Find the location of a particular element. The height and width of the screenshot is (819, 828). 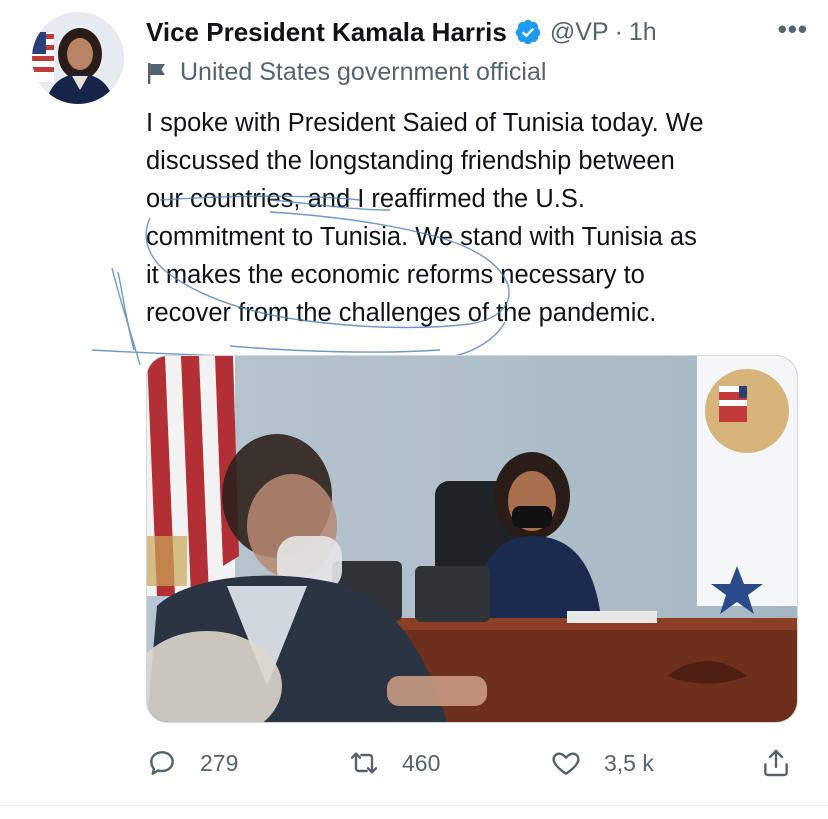

share-icon is located at coordinates (776, 763).